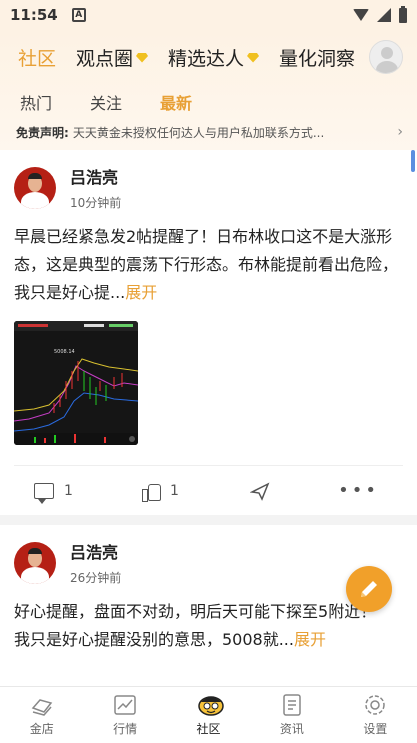 The image size is (417, 743). Describe the element at coordinates (34, 15) in the screenshot. I see `status-time: 11:54` at that location.